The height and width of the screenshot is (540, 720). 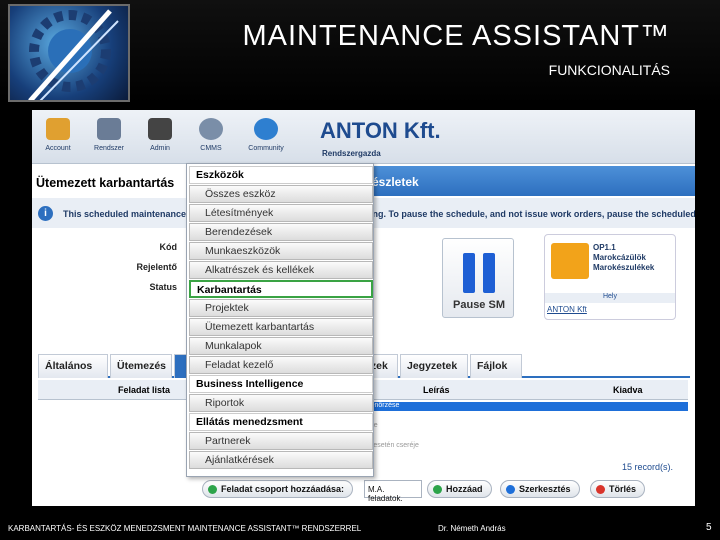 I want to click on slide-subtitle: FUNKCIONALITÁS, so click(x=609, y=70).